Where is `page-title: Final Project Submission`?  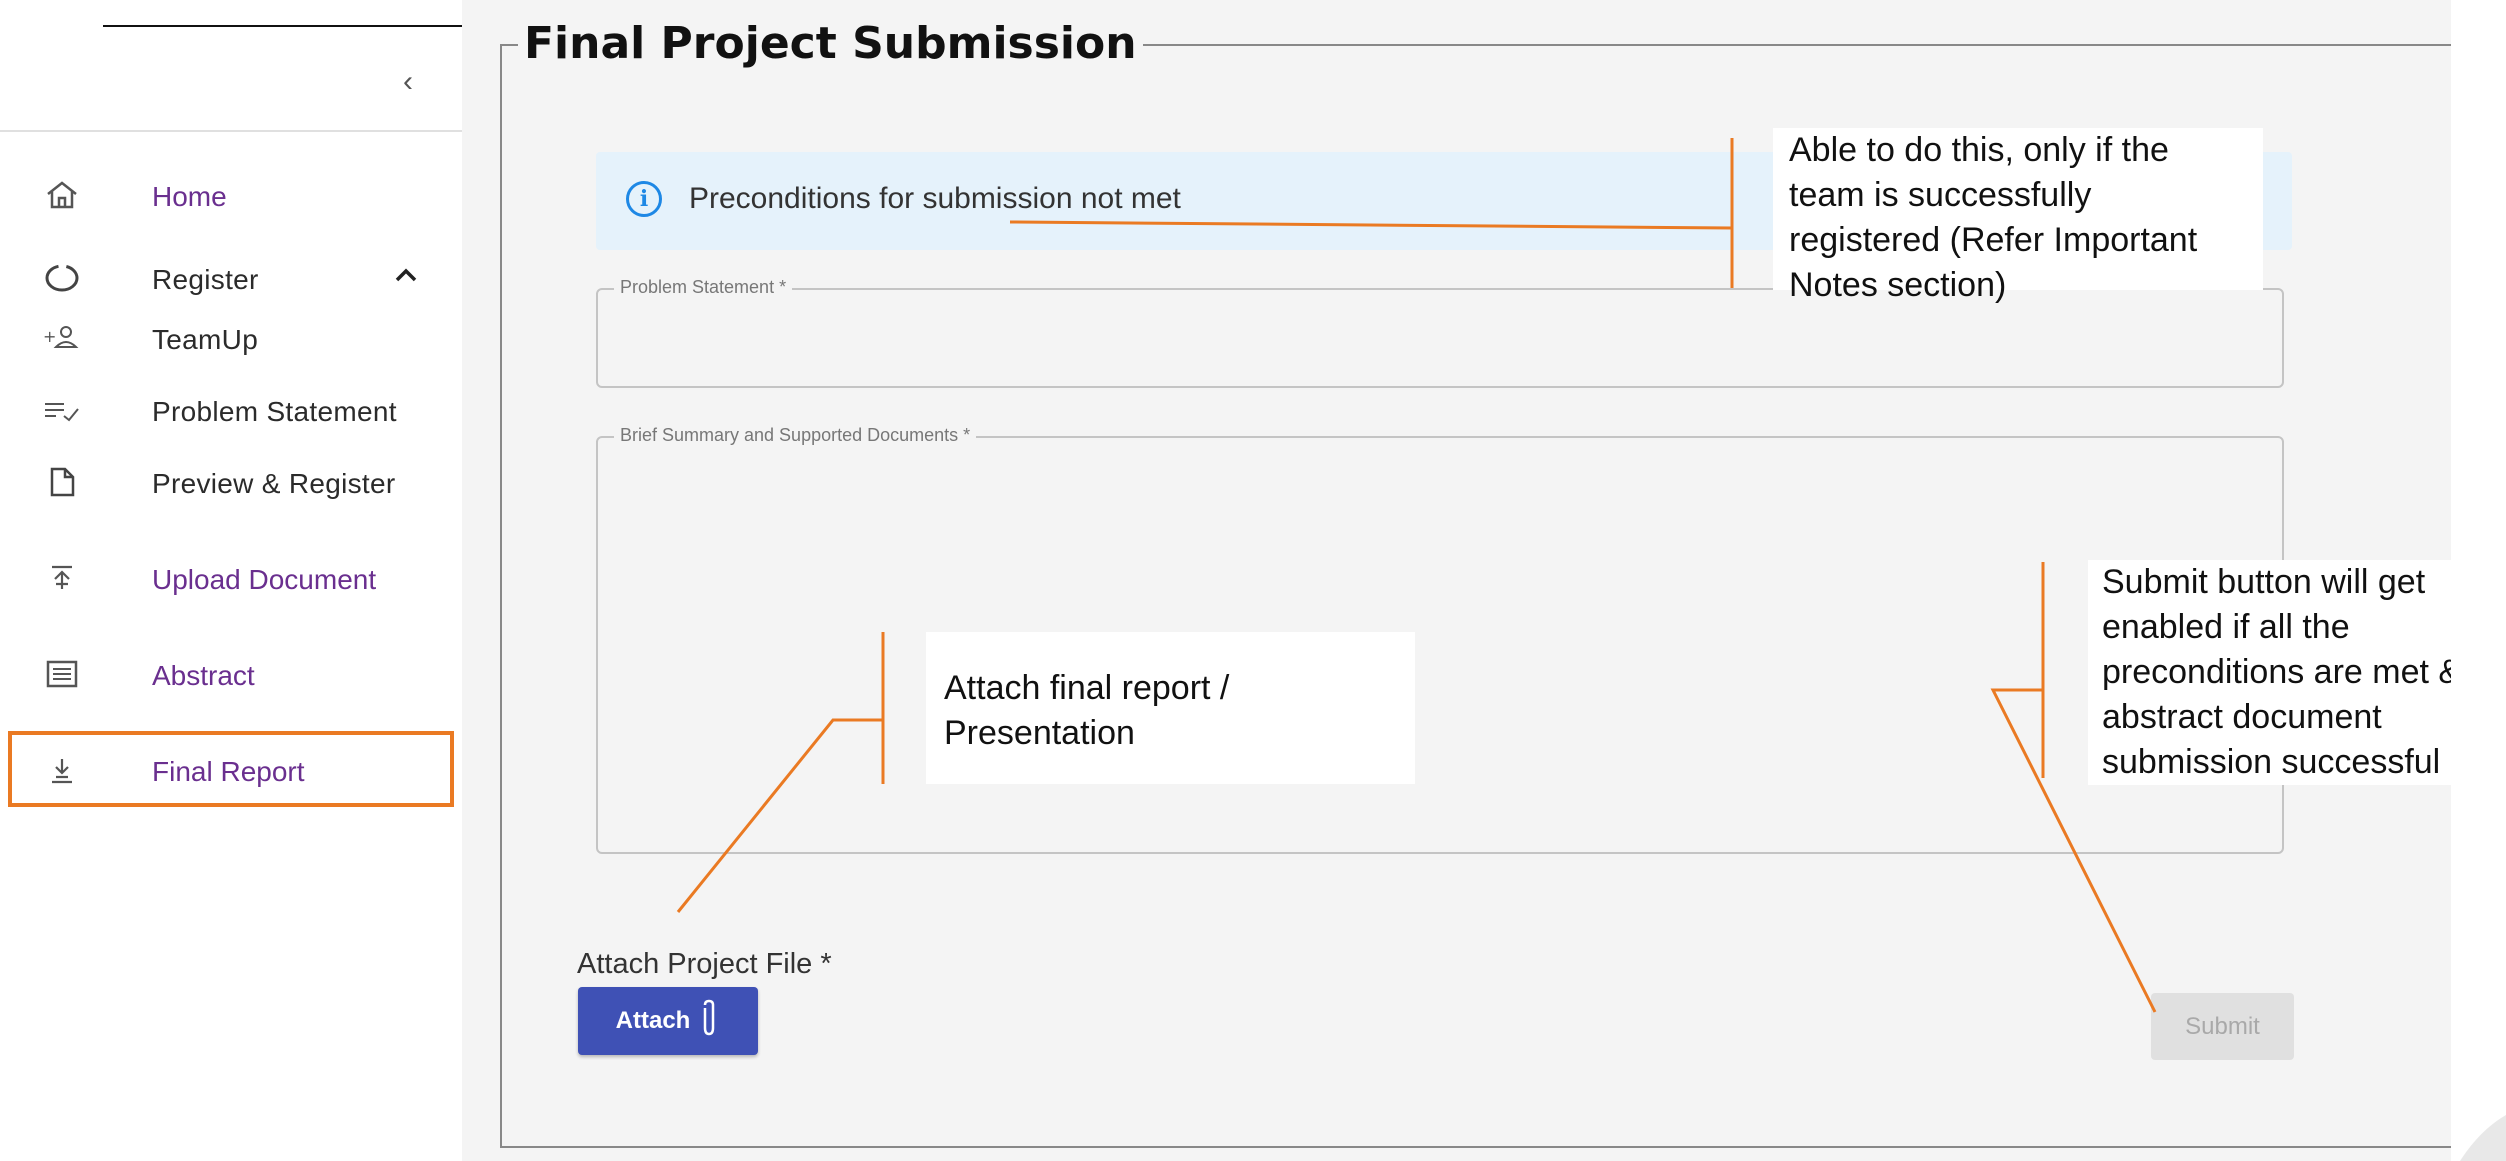 page-title: Final Project Submission is located at coordinates (830, 43).